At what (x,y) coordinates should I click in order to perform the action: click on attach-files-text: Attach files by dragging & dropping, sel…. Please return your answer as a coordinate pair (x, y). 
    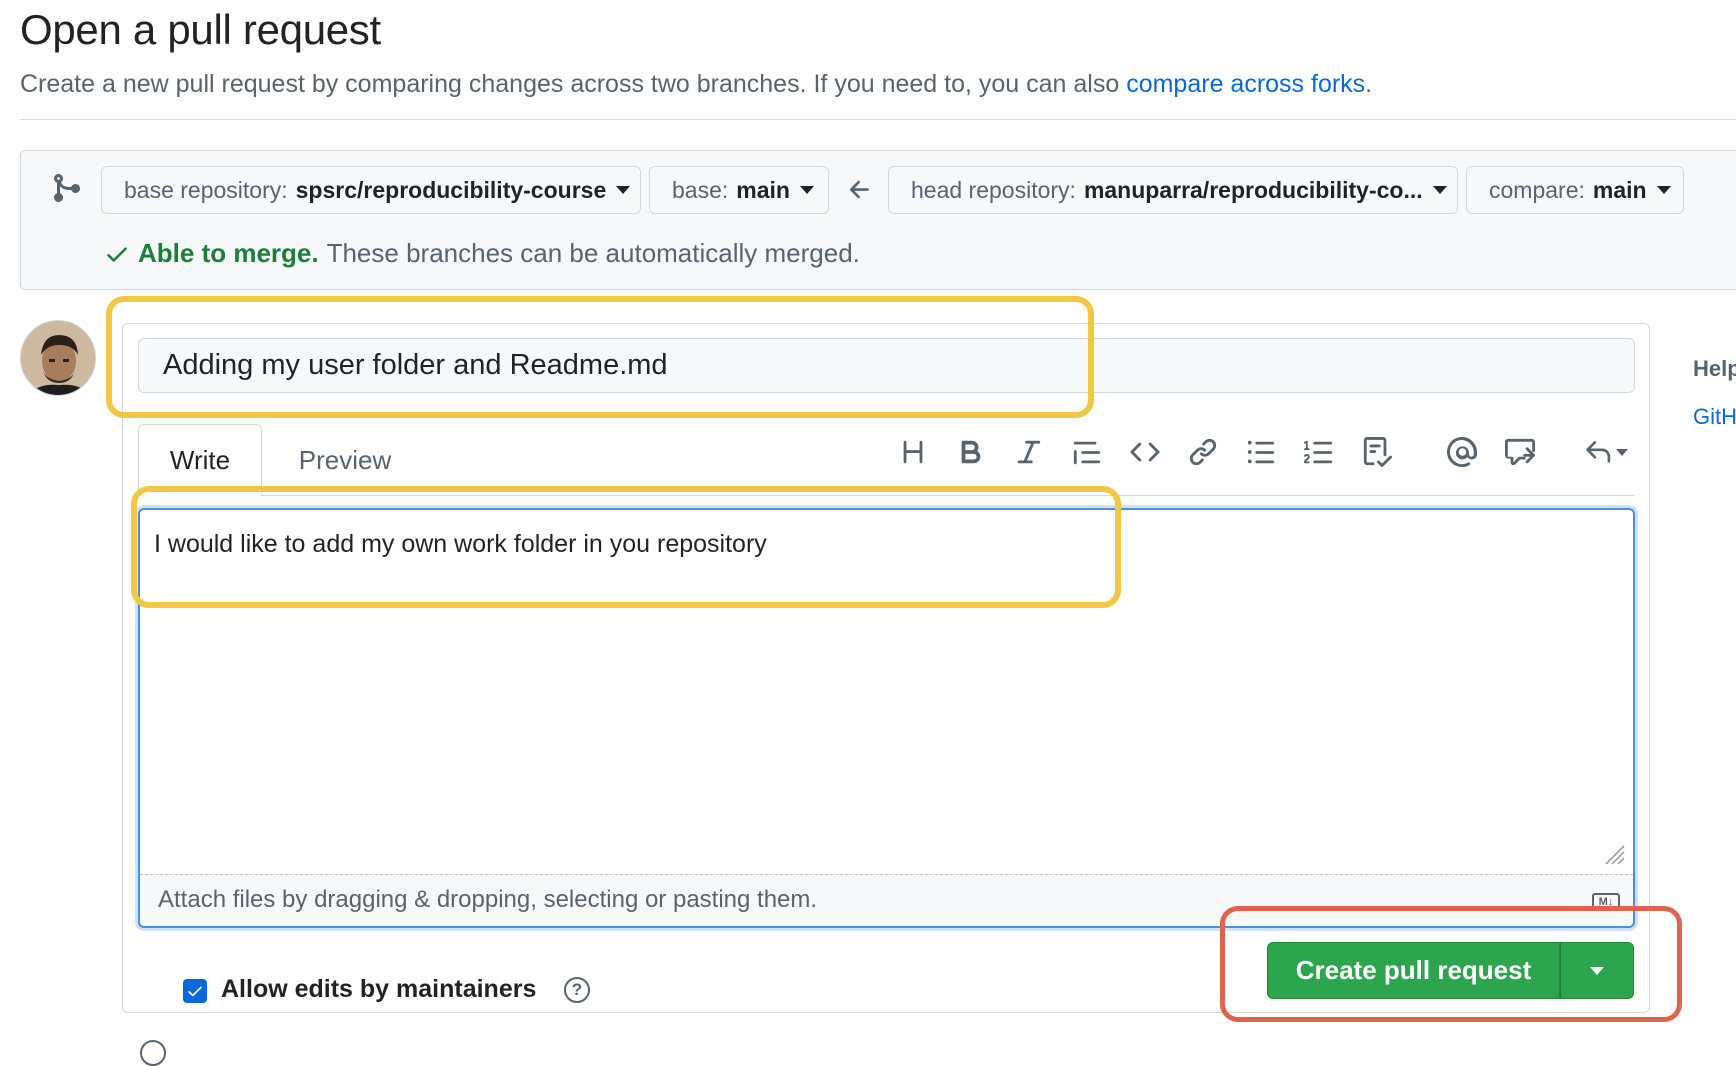
    Looking at the image, I should click on (488, 899).